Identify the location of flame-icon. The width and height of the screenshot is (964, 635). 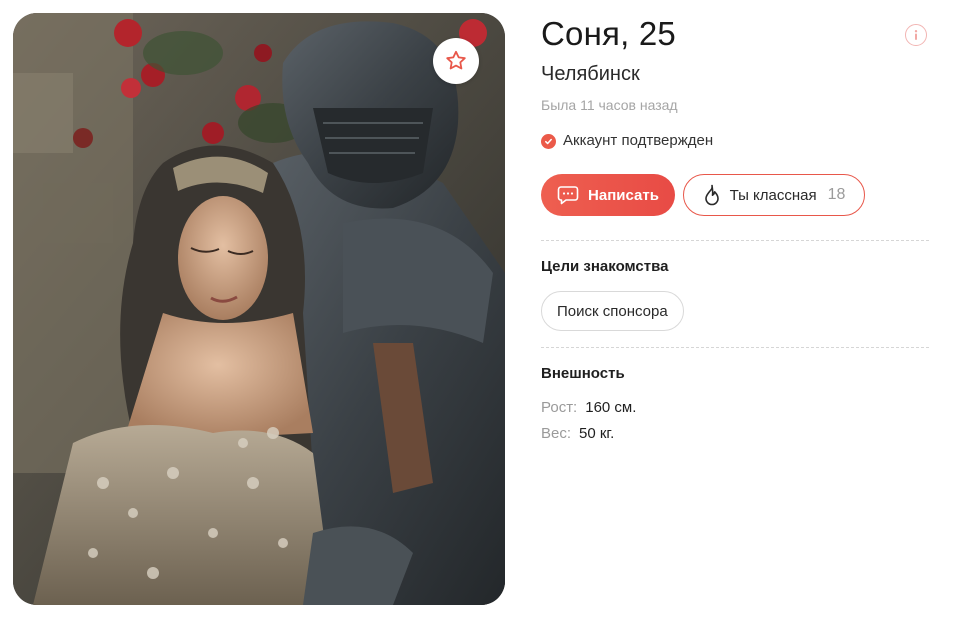
(711, 195).